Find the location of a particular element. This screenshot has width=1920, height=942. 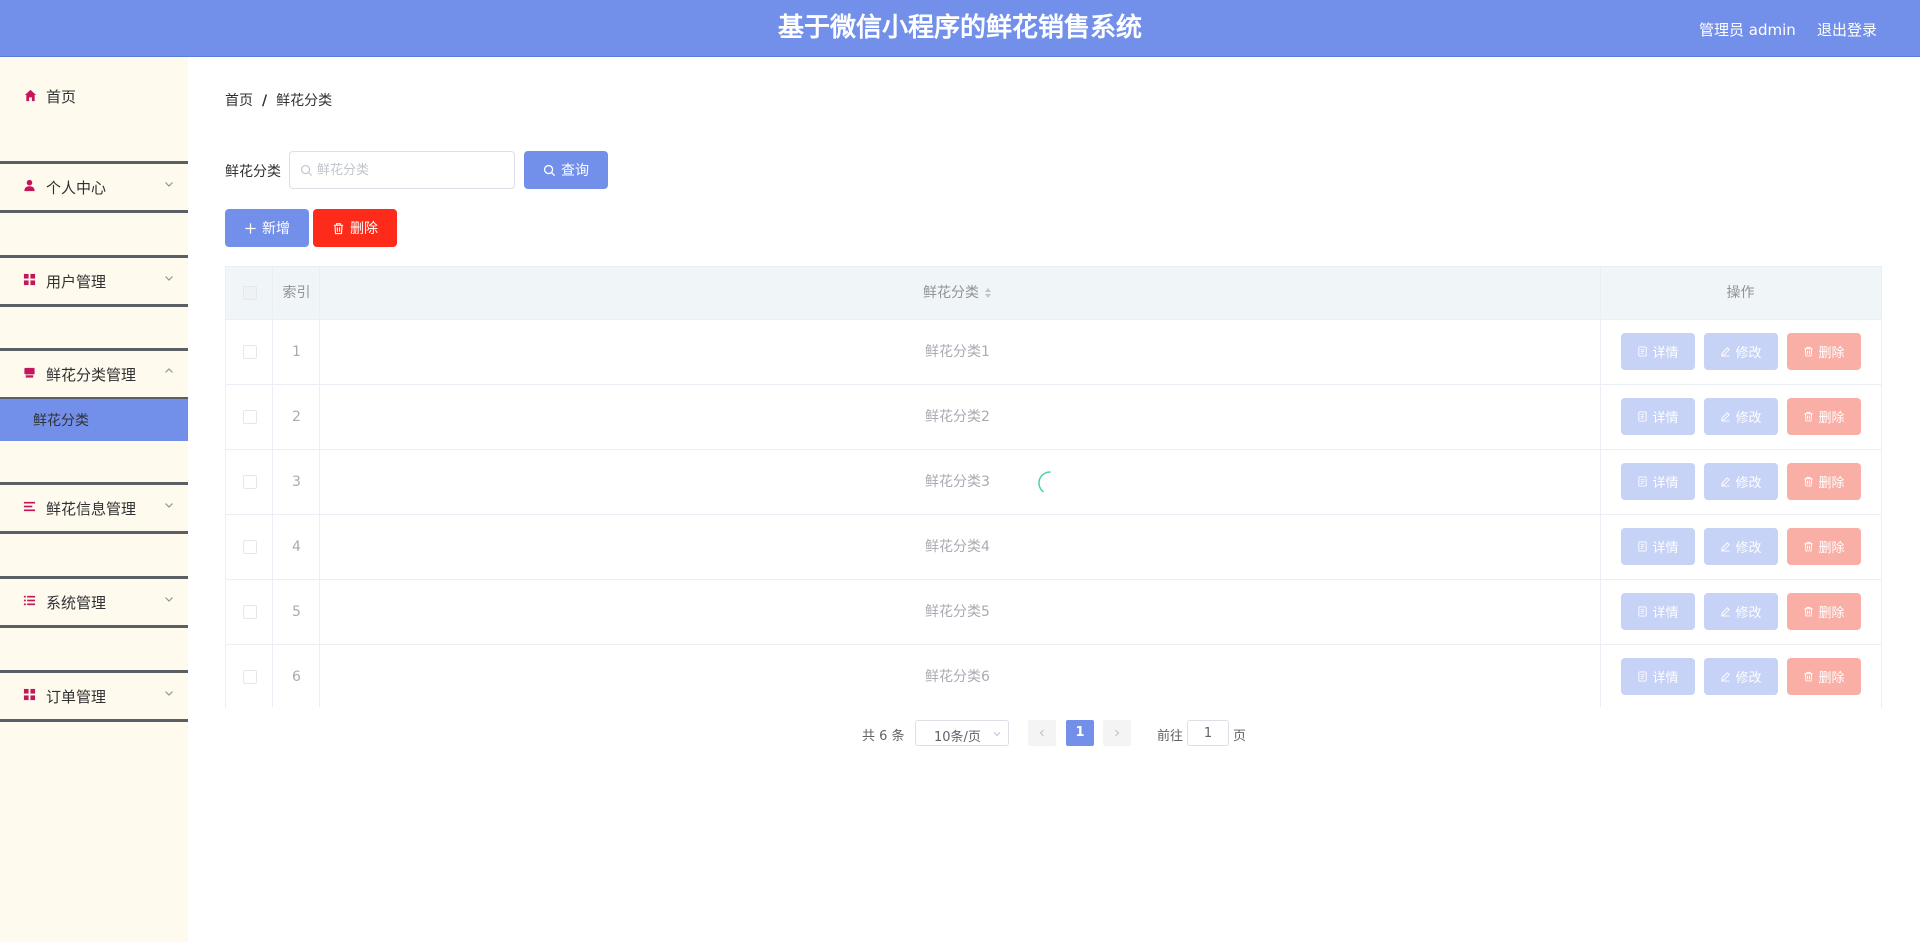

sidebar-group-category-management: 鲜花分类管理 is located at coordinates (94, 374).